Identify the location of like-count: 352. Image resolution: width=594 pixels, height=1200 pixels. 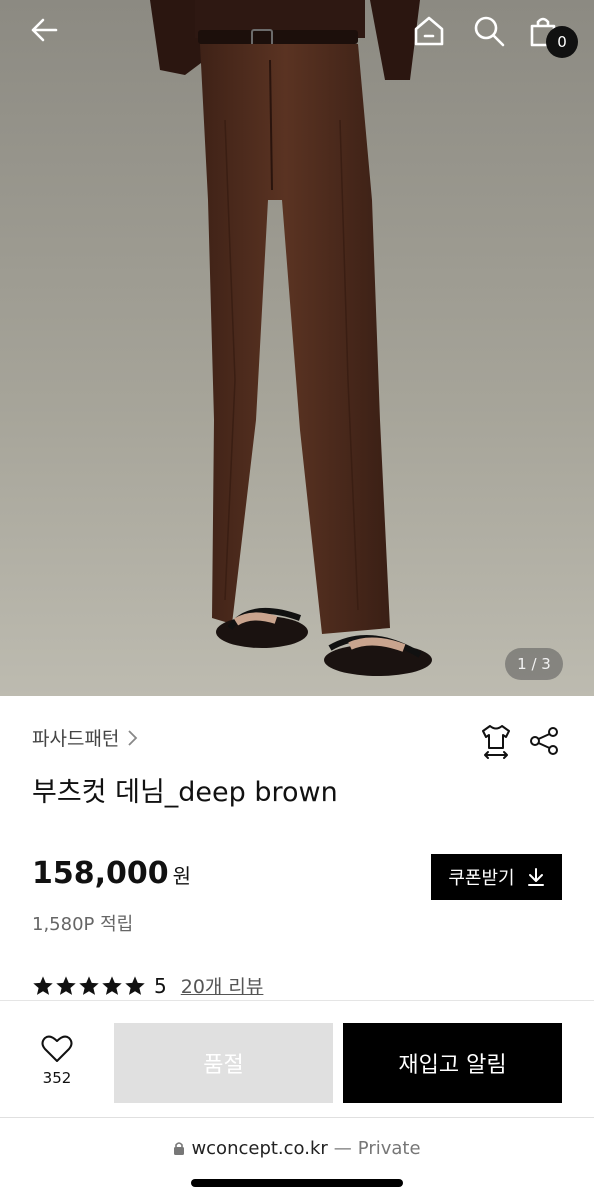
(57, 1078).